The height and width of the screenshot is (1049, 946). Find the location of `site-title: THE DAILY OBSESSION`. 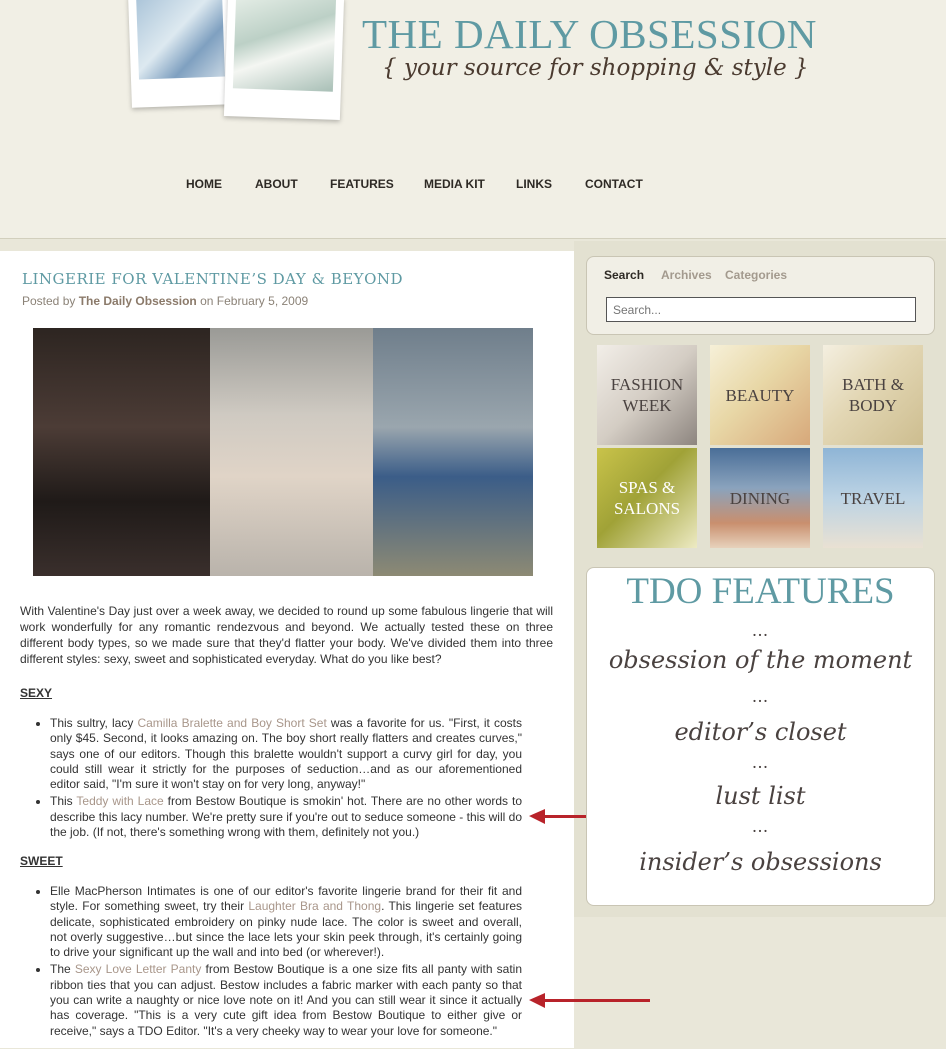

site-title: THE DAILY OBSESSION is located at coordinates (589, 34).